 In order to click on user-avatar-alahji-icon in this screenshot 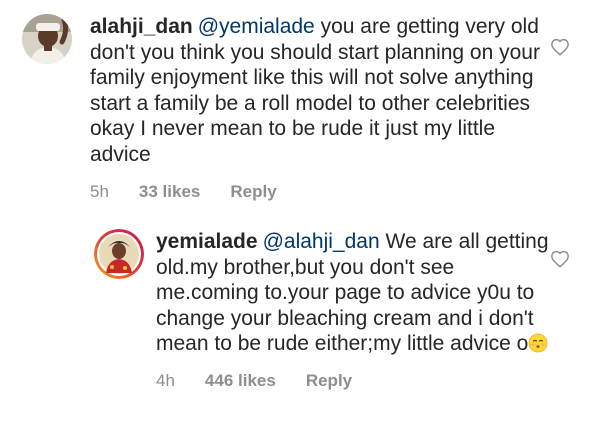, I will do `click(47, 39)`.